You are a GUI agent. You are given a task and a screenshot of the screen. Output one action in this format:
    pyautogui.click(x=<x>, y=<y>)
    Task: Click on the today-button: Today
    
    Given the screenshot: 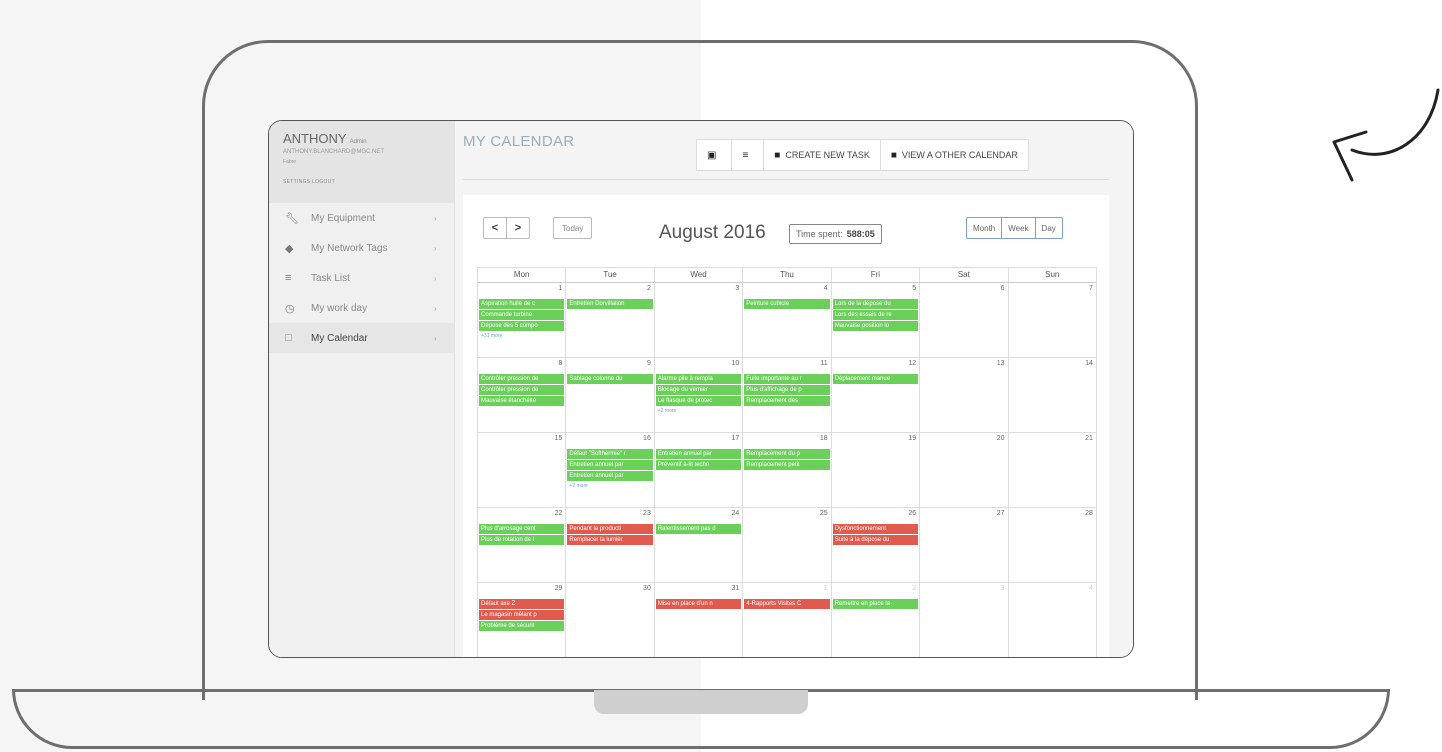 What is the action you would take?
    pyautogui.click(x=573, y=228)
    